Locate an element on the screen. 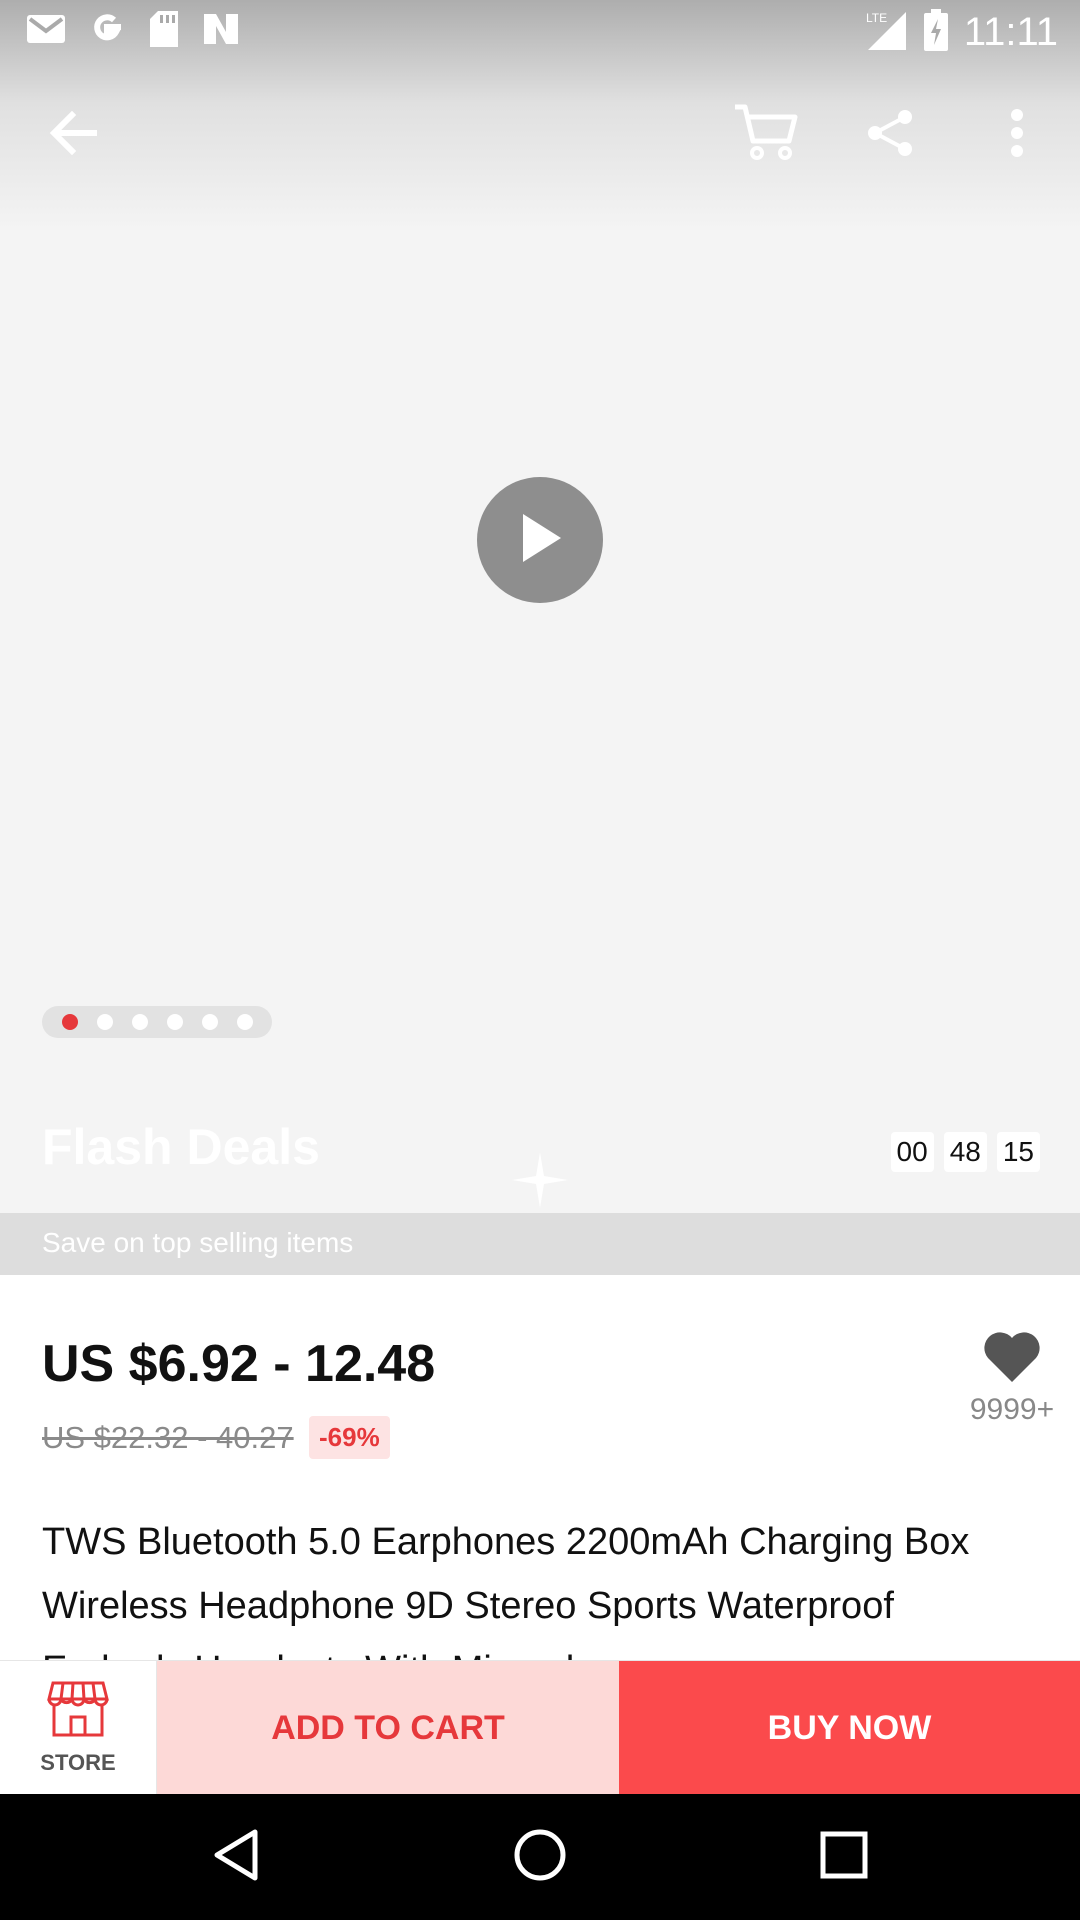 This screenshot has width=1080, height=1920. svg-text: LTE is located at coordinates (876, 18).